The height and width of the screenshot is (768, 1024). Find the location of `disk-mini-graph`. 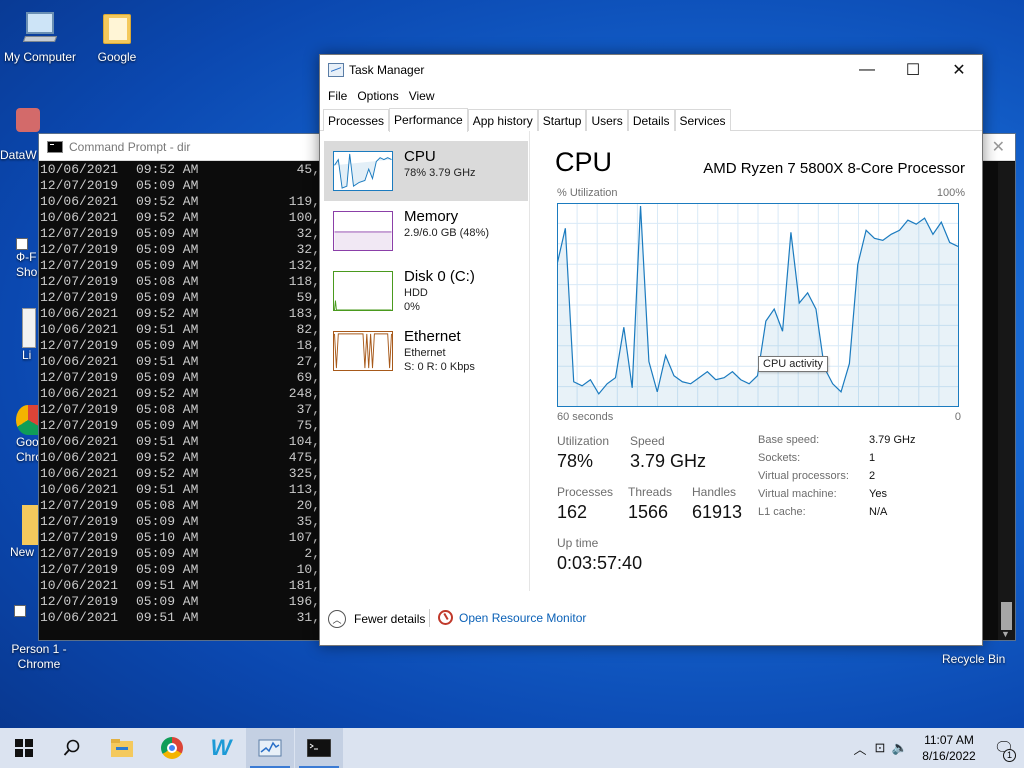

disk-mini-graph is located at coordinates (363, 291).